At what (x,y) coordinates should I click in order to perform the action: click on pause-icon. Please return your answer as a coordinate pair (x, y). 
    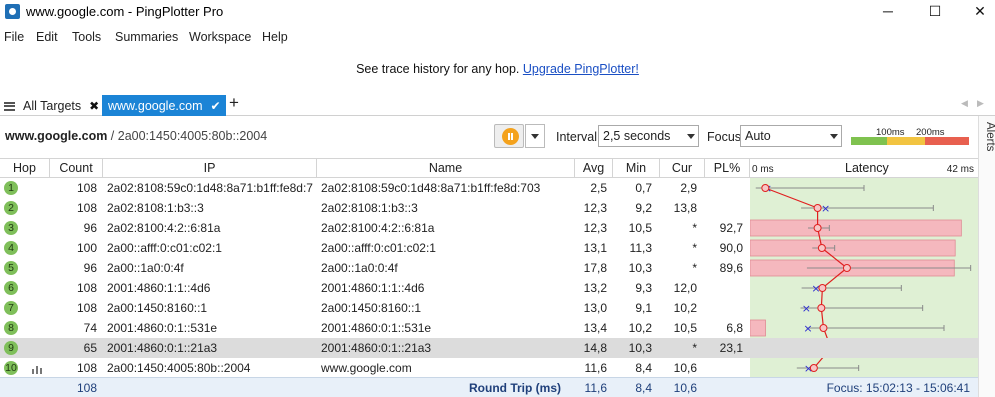
    Looking at the image, I should click on (510, 136).